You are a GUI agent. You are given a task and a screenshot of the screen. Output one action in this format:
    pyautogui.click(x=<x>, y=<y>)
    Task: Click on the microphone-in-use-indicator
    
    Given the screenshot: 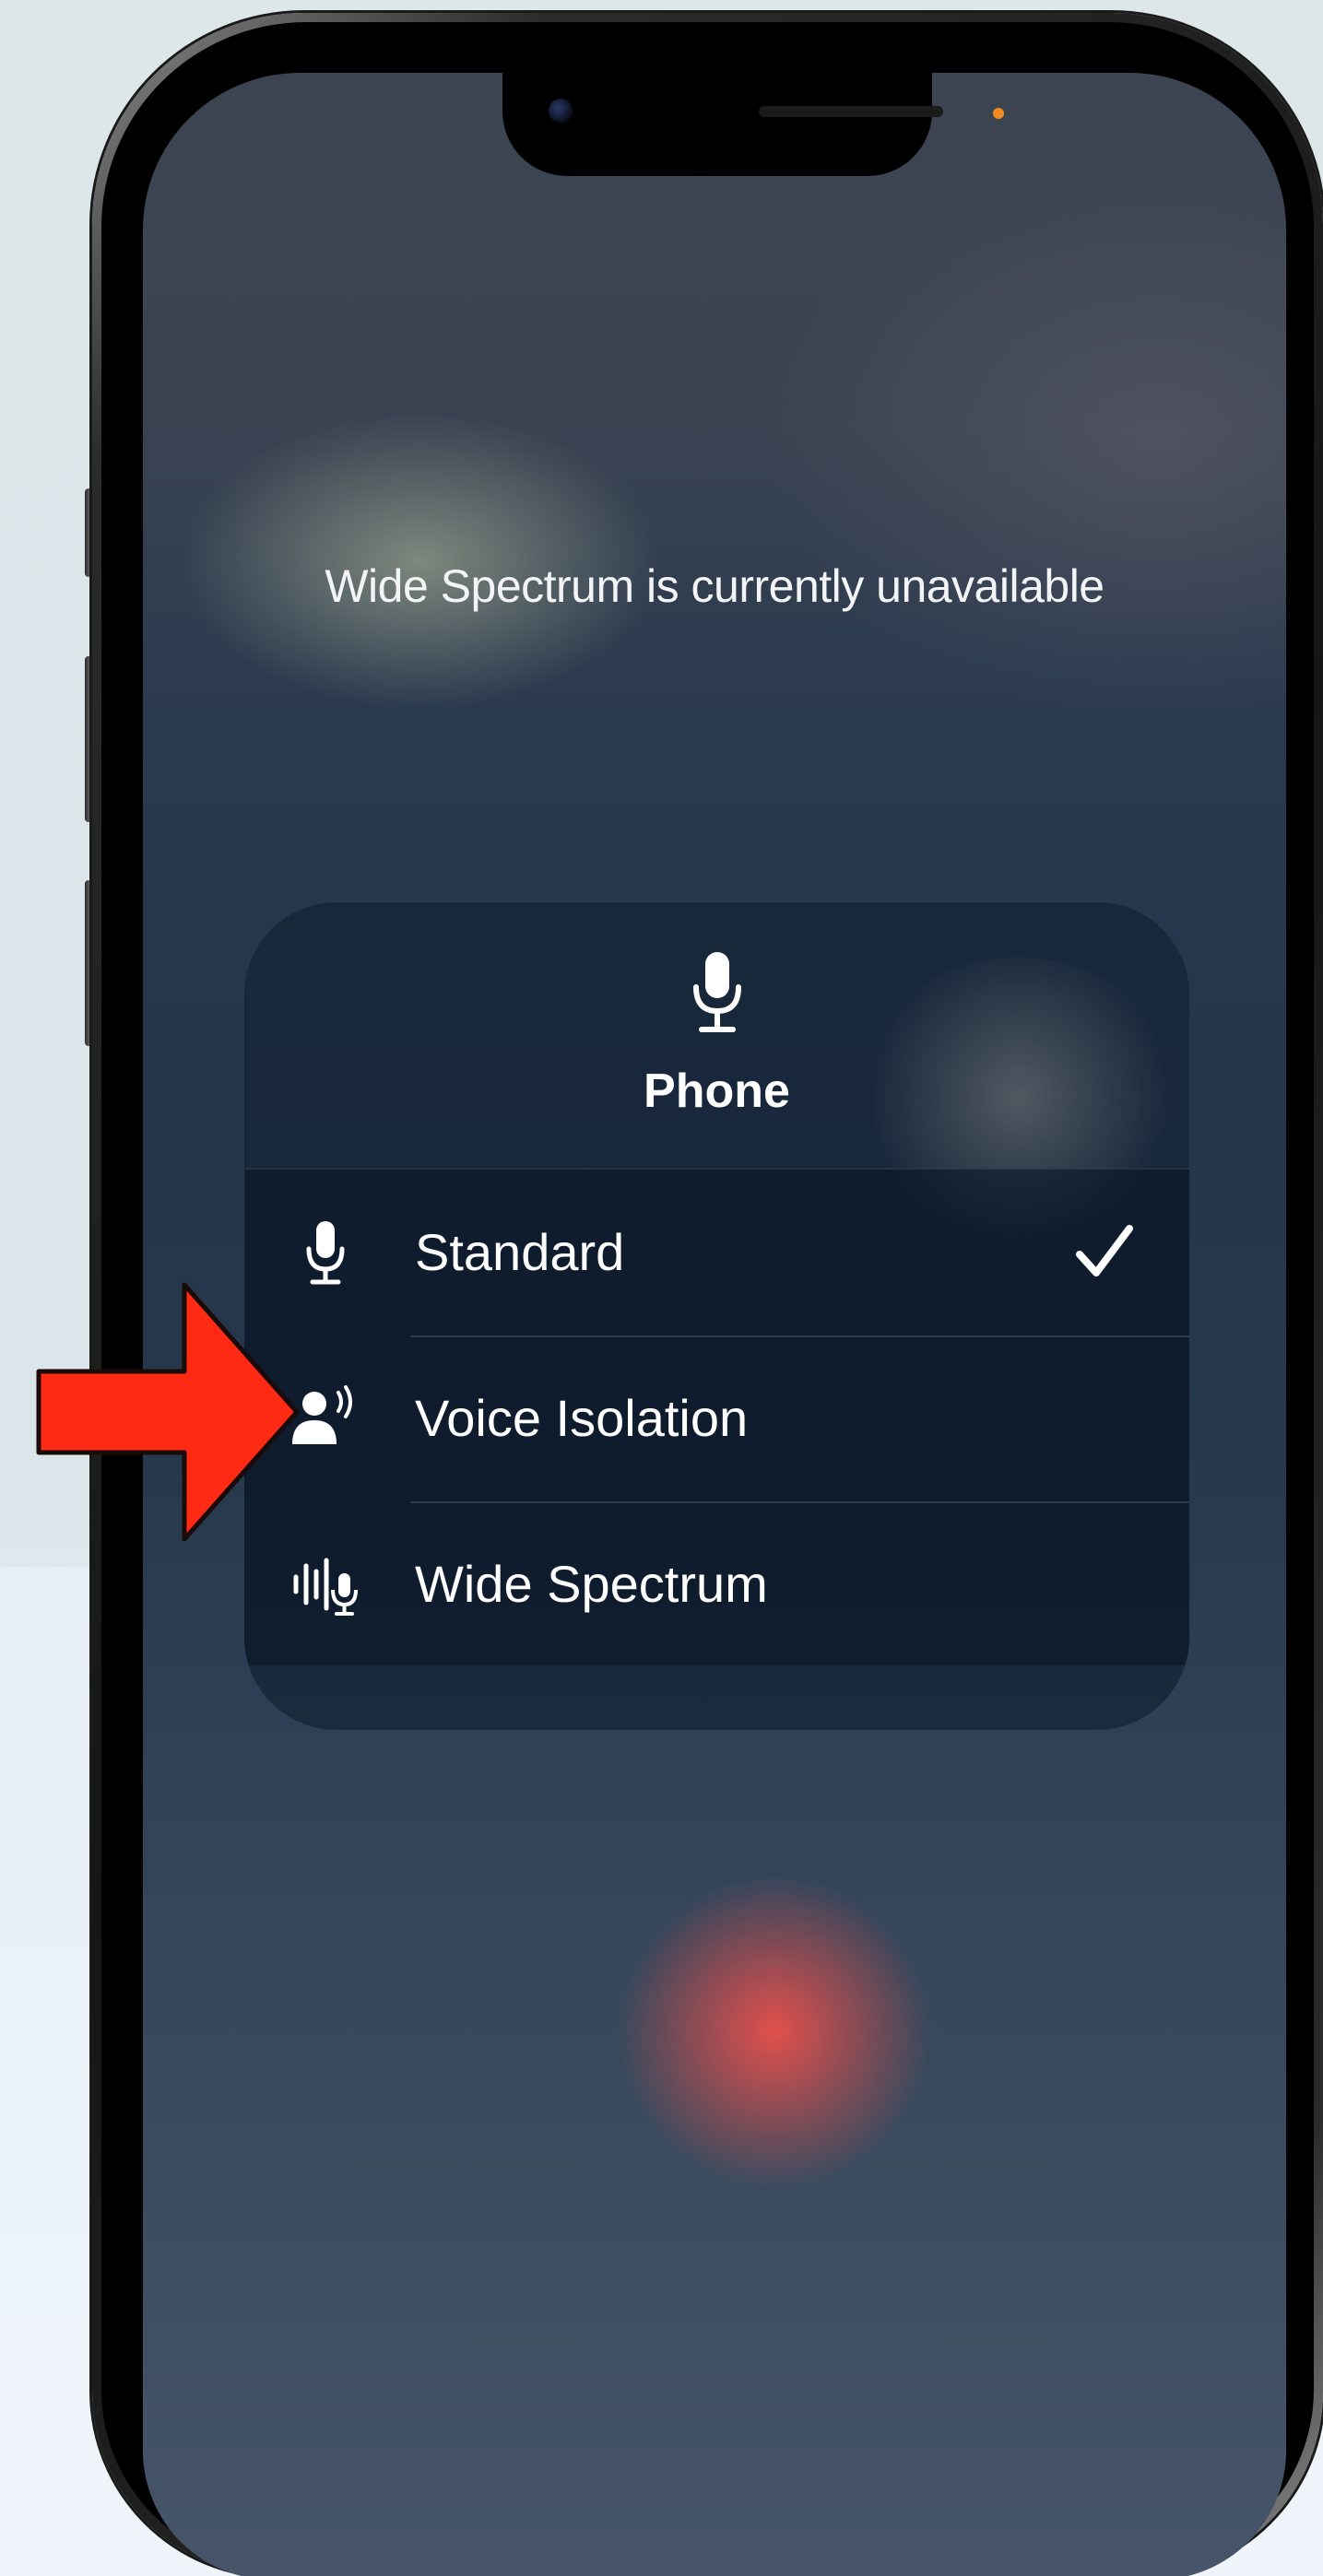 What is the action you would take?
    pyautogui.click(x=999, y=113)
    